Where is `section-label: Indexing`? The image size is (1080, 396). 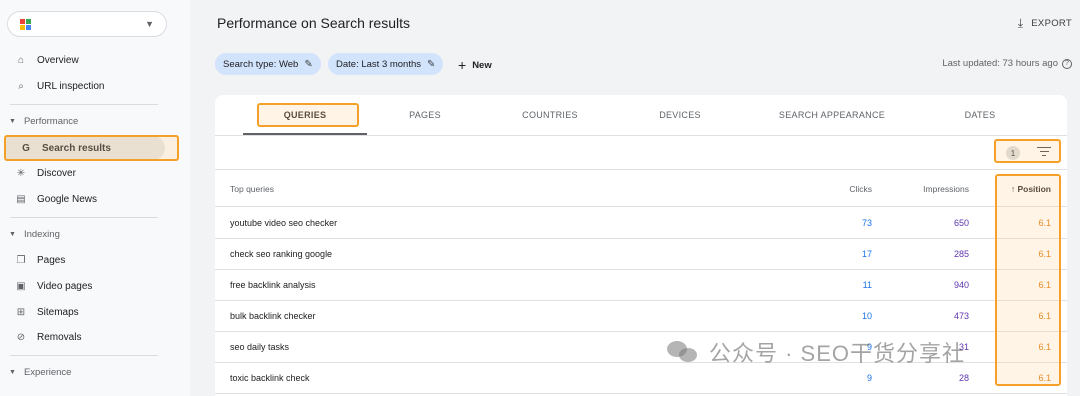
section-label: Indexing is located at coordinates (41, 234).